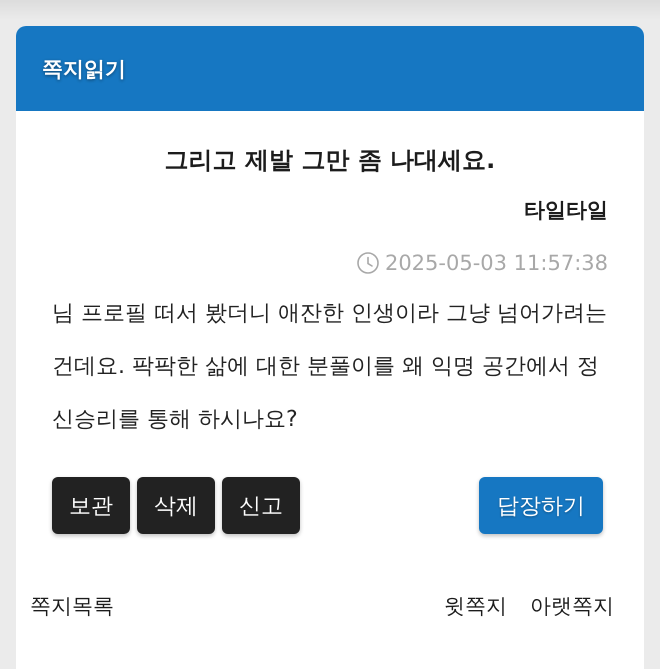  Describe the element at coordinates (261, 505) in the screenshot. I see `action-button: 신고` at that location.